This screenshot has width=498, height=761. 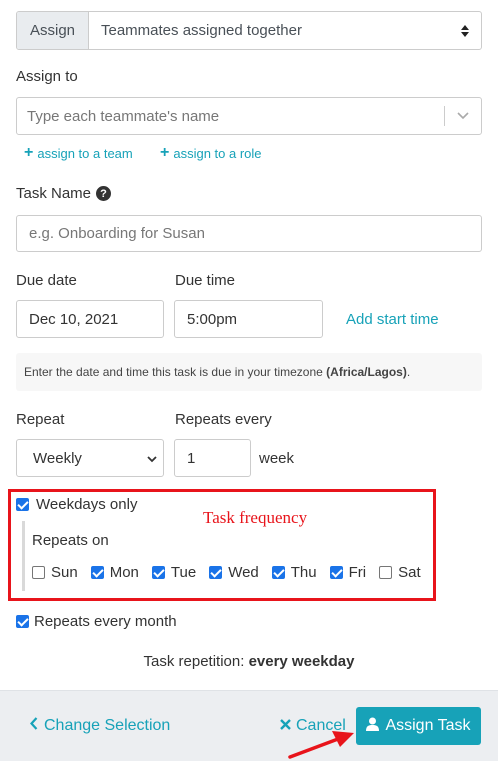 What do you see at coordinates (107, 725) in the screenshot?
I see `change-selection-label: Change Selection` at bounding box center [107, 725].